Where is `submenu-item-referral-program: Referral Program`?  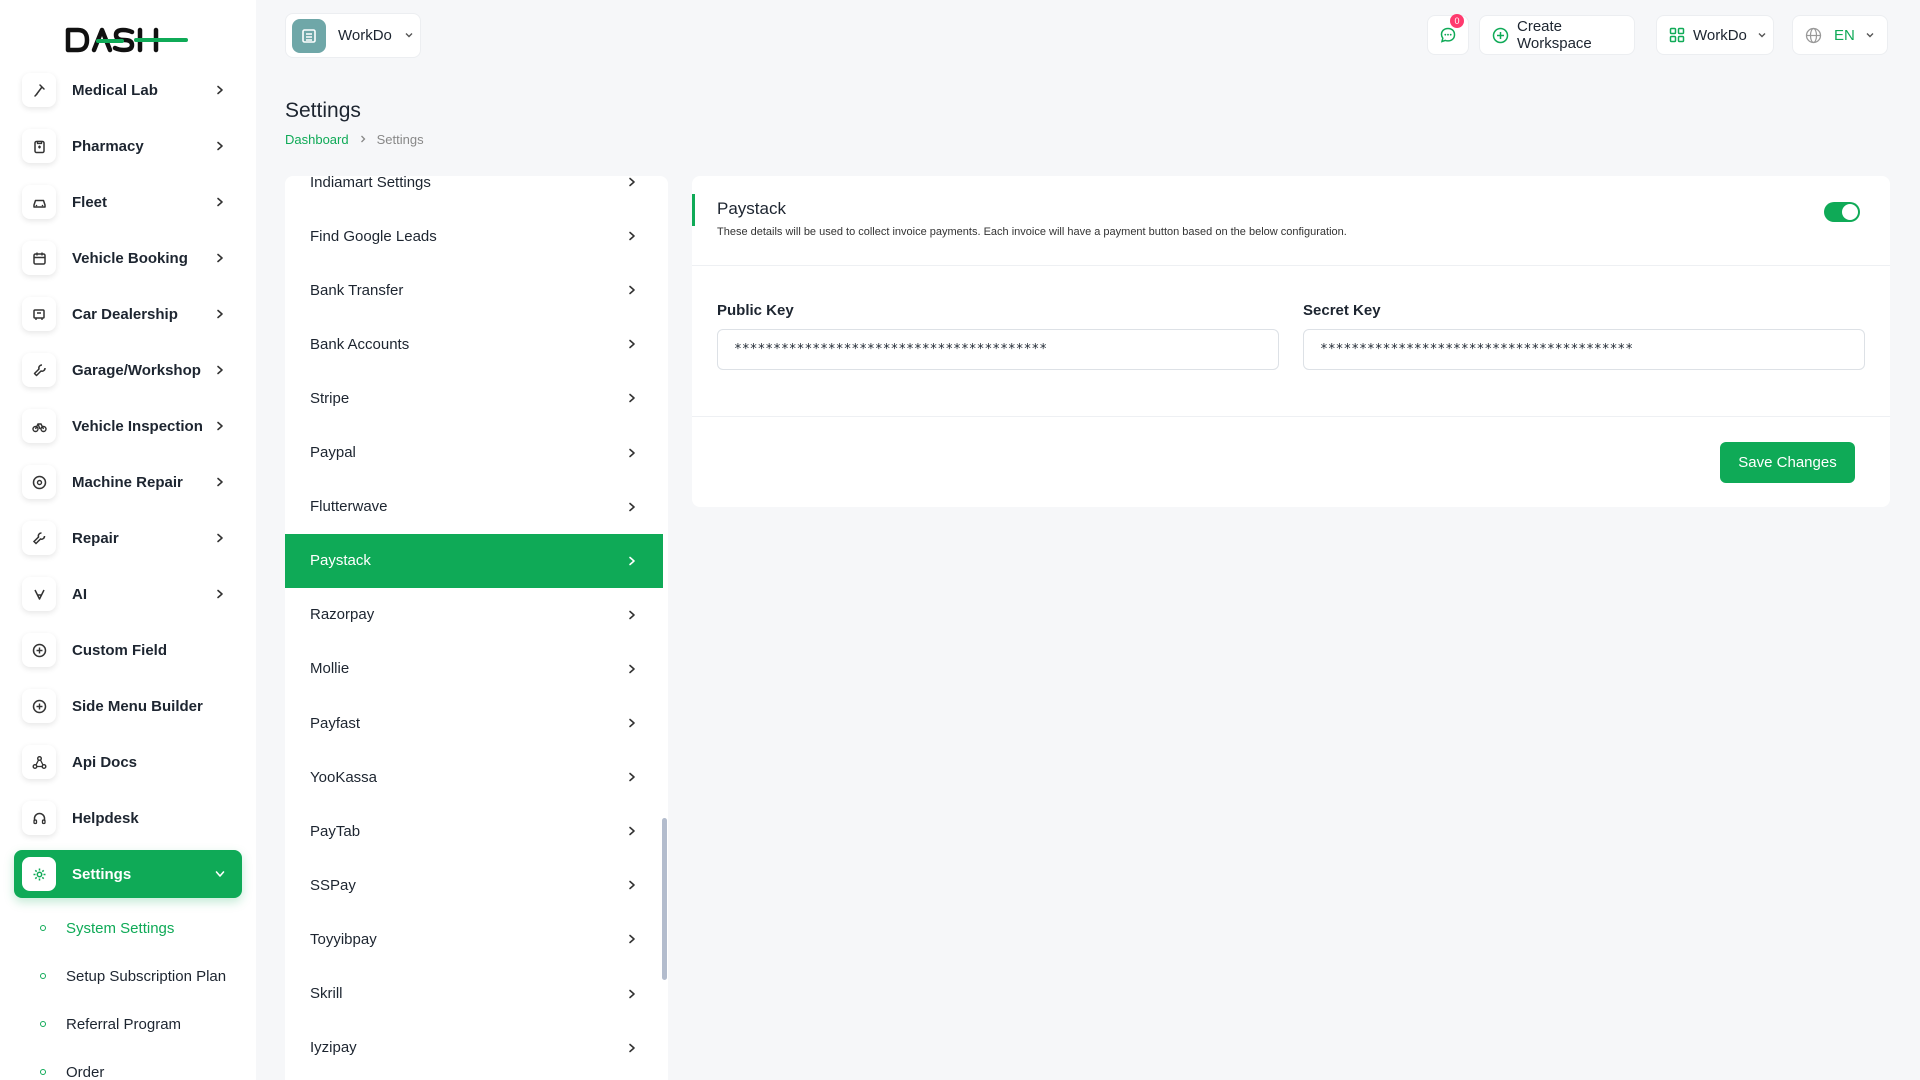
submenu-item-referral-program: Referral Program is located at coordinates (135, 1024).